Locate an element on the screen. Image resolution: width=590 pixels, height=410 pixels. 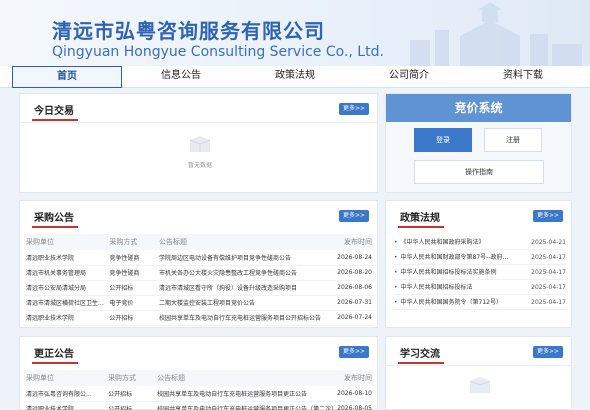
list-item: • 中华人民共和国财政部令第87号--政府... 2025-04-17 is located at coordinates (480, 257).